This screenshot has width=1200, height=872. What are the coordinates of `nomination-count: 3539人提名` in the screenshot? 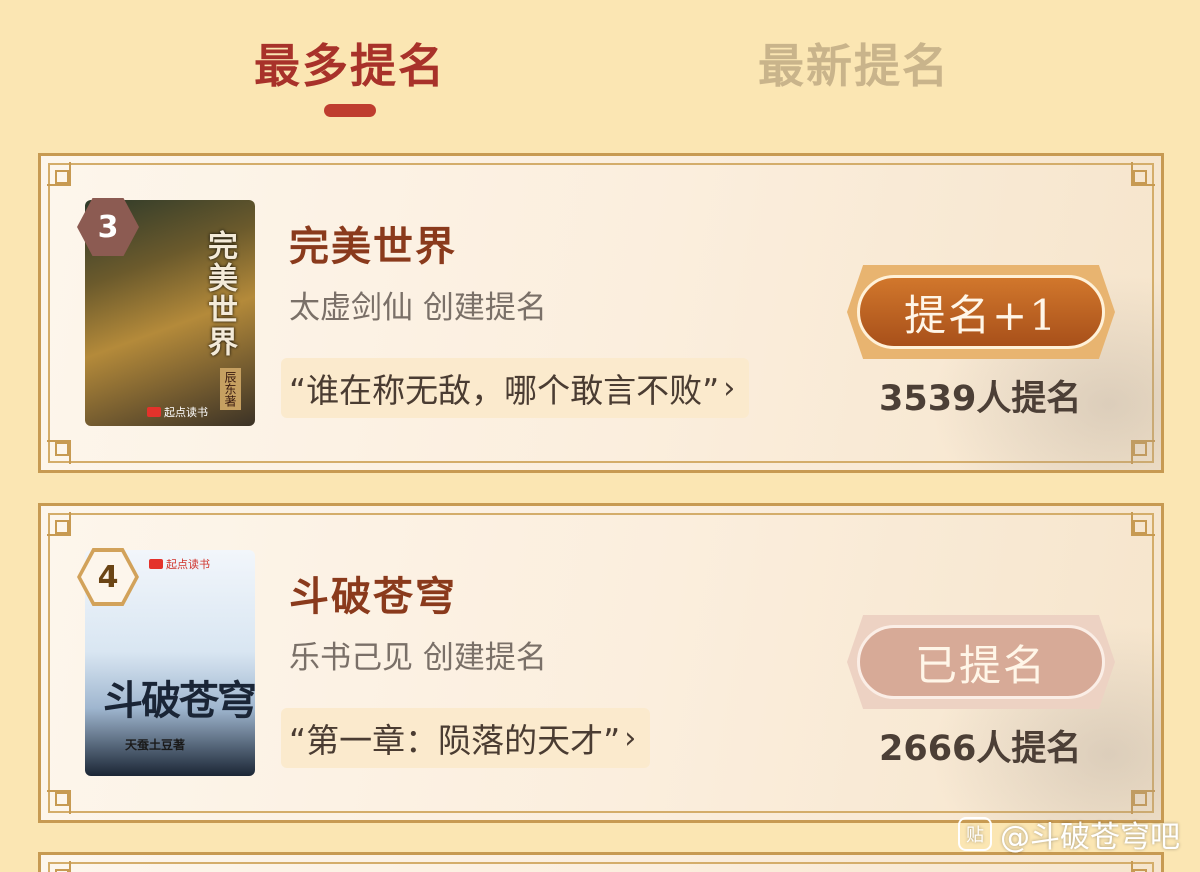 It's located at (980, 399).